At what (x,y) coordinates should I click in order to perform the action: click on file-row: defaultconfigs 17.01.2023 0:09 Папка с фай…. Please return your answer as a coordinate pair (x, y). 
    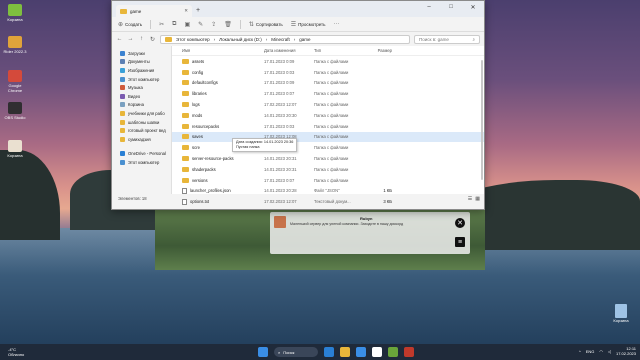
    Looking at the image, I should click on (328, 83).